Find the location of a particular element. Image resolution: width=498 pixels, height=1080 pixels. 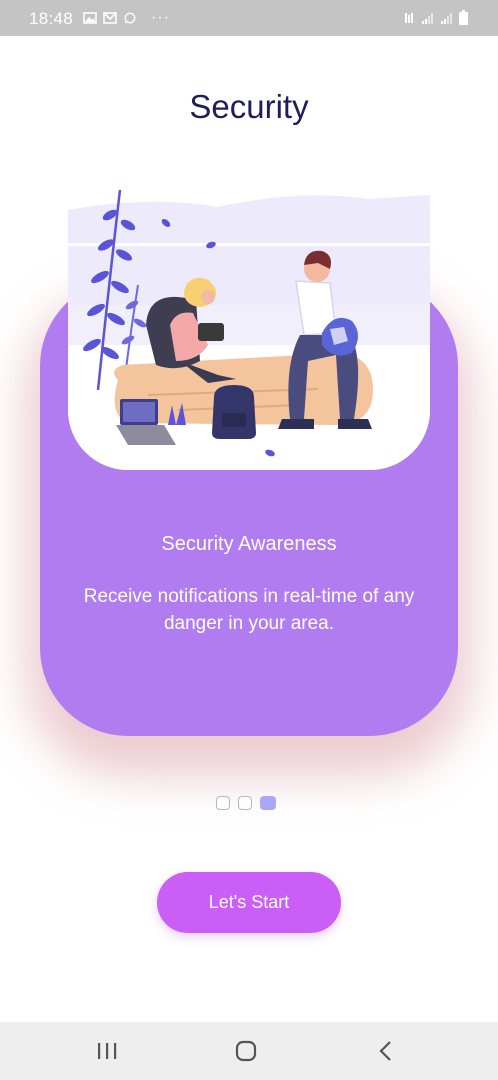

lets-start-button: Let's Start is located at coordinates (249, 902).